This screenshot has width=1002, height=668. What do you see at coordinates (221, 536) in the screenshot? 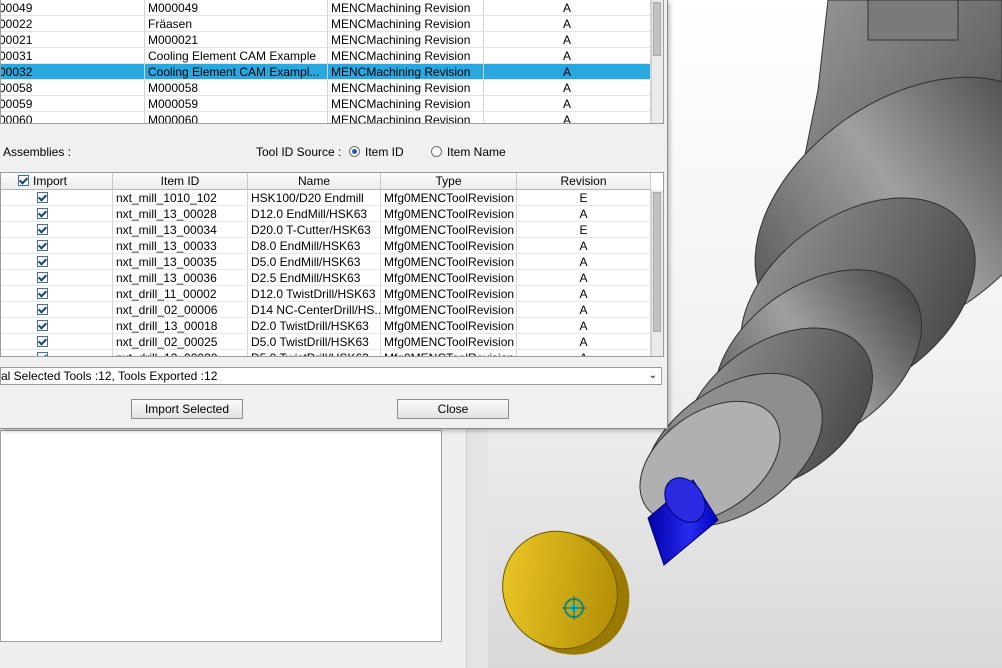
I see `background-list` at bounding box center [221, 536].